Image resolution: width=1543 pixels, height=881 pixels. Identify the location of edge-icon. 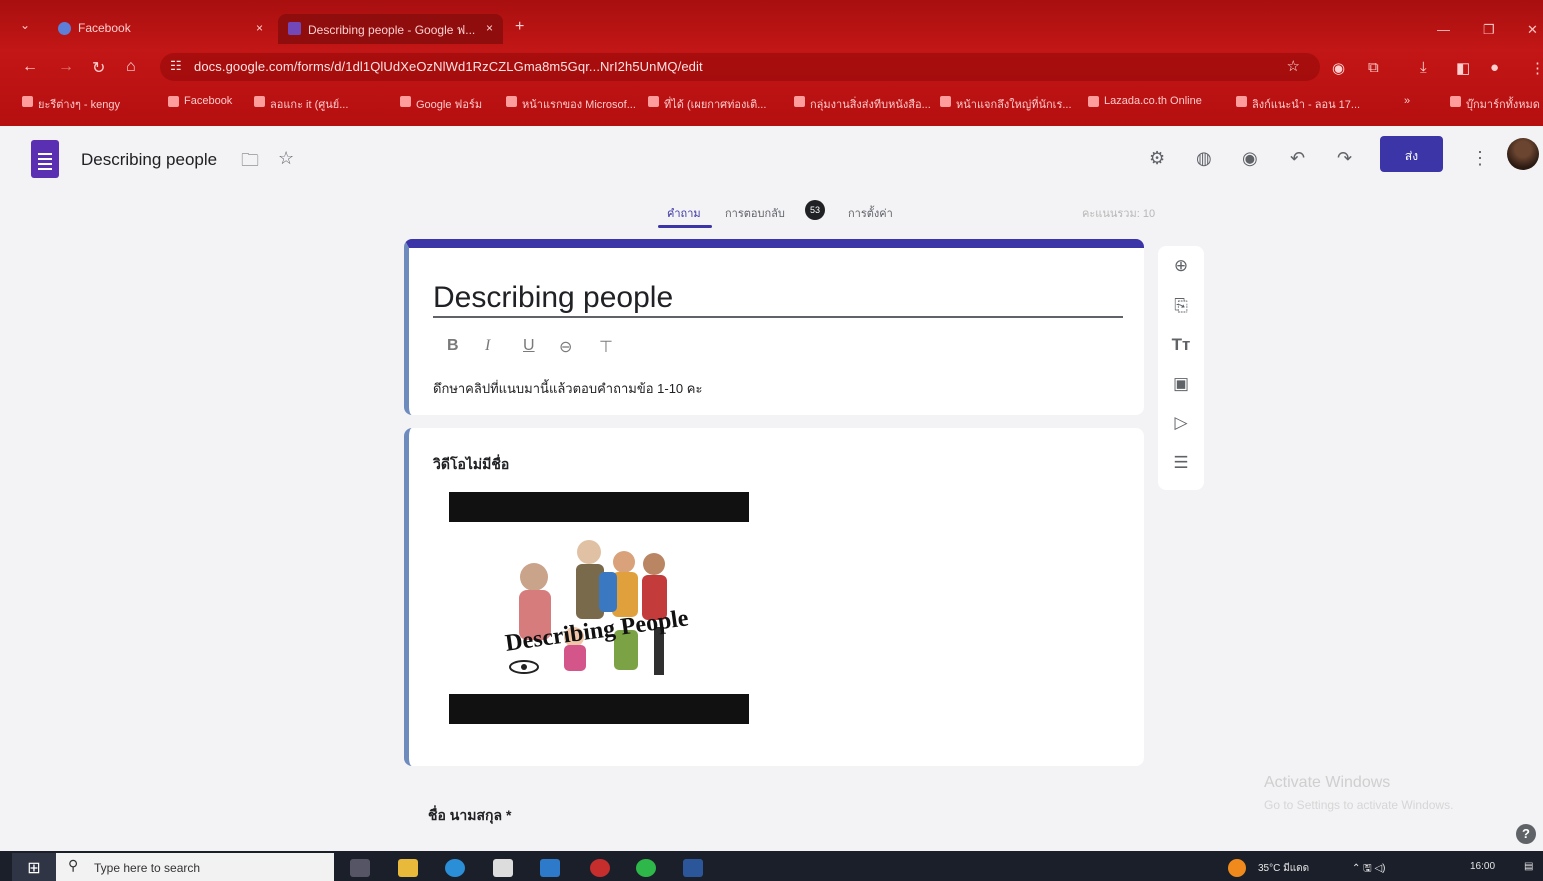
(455, 868).